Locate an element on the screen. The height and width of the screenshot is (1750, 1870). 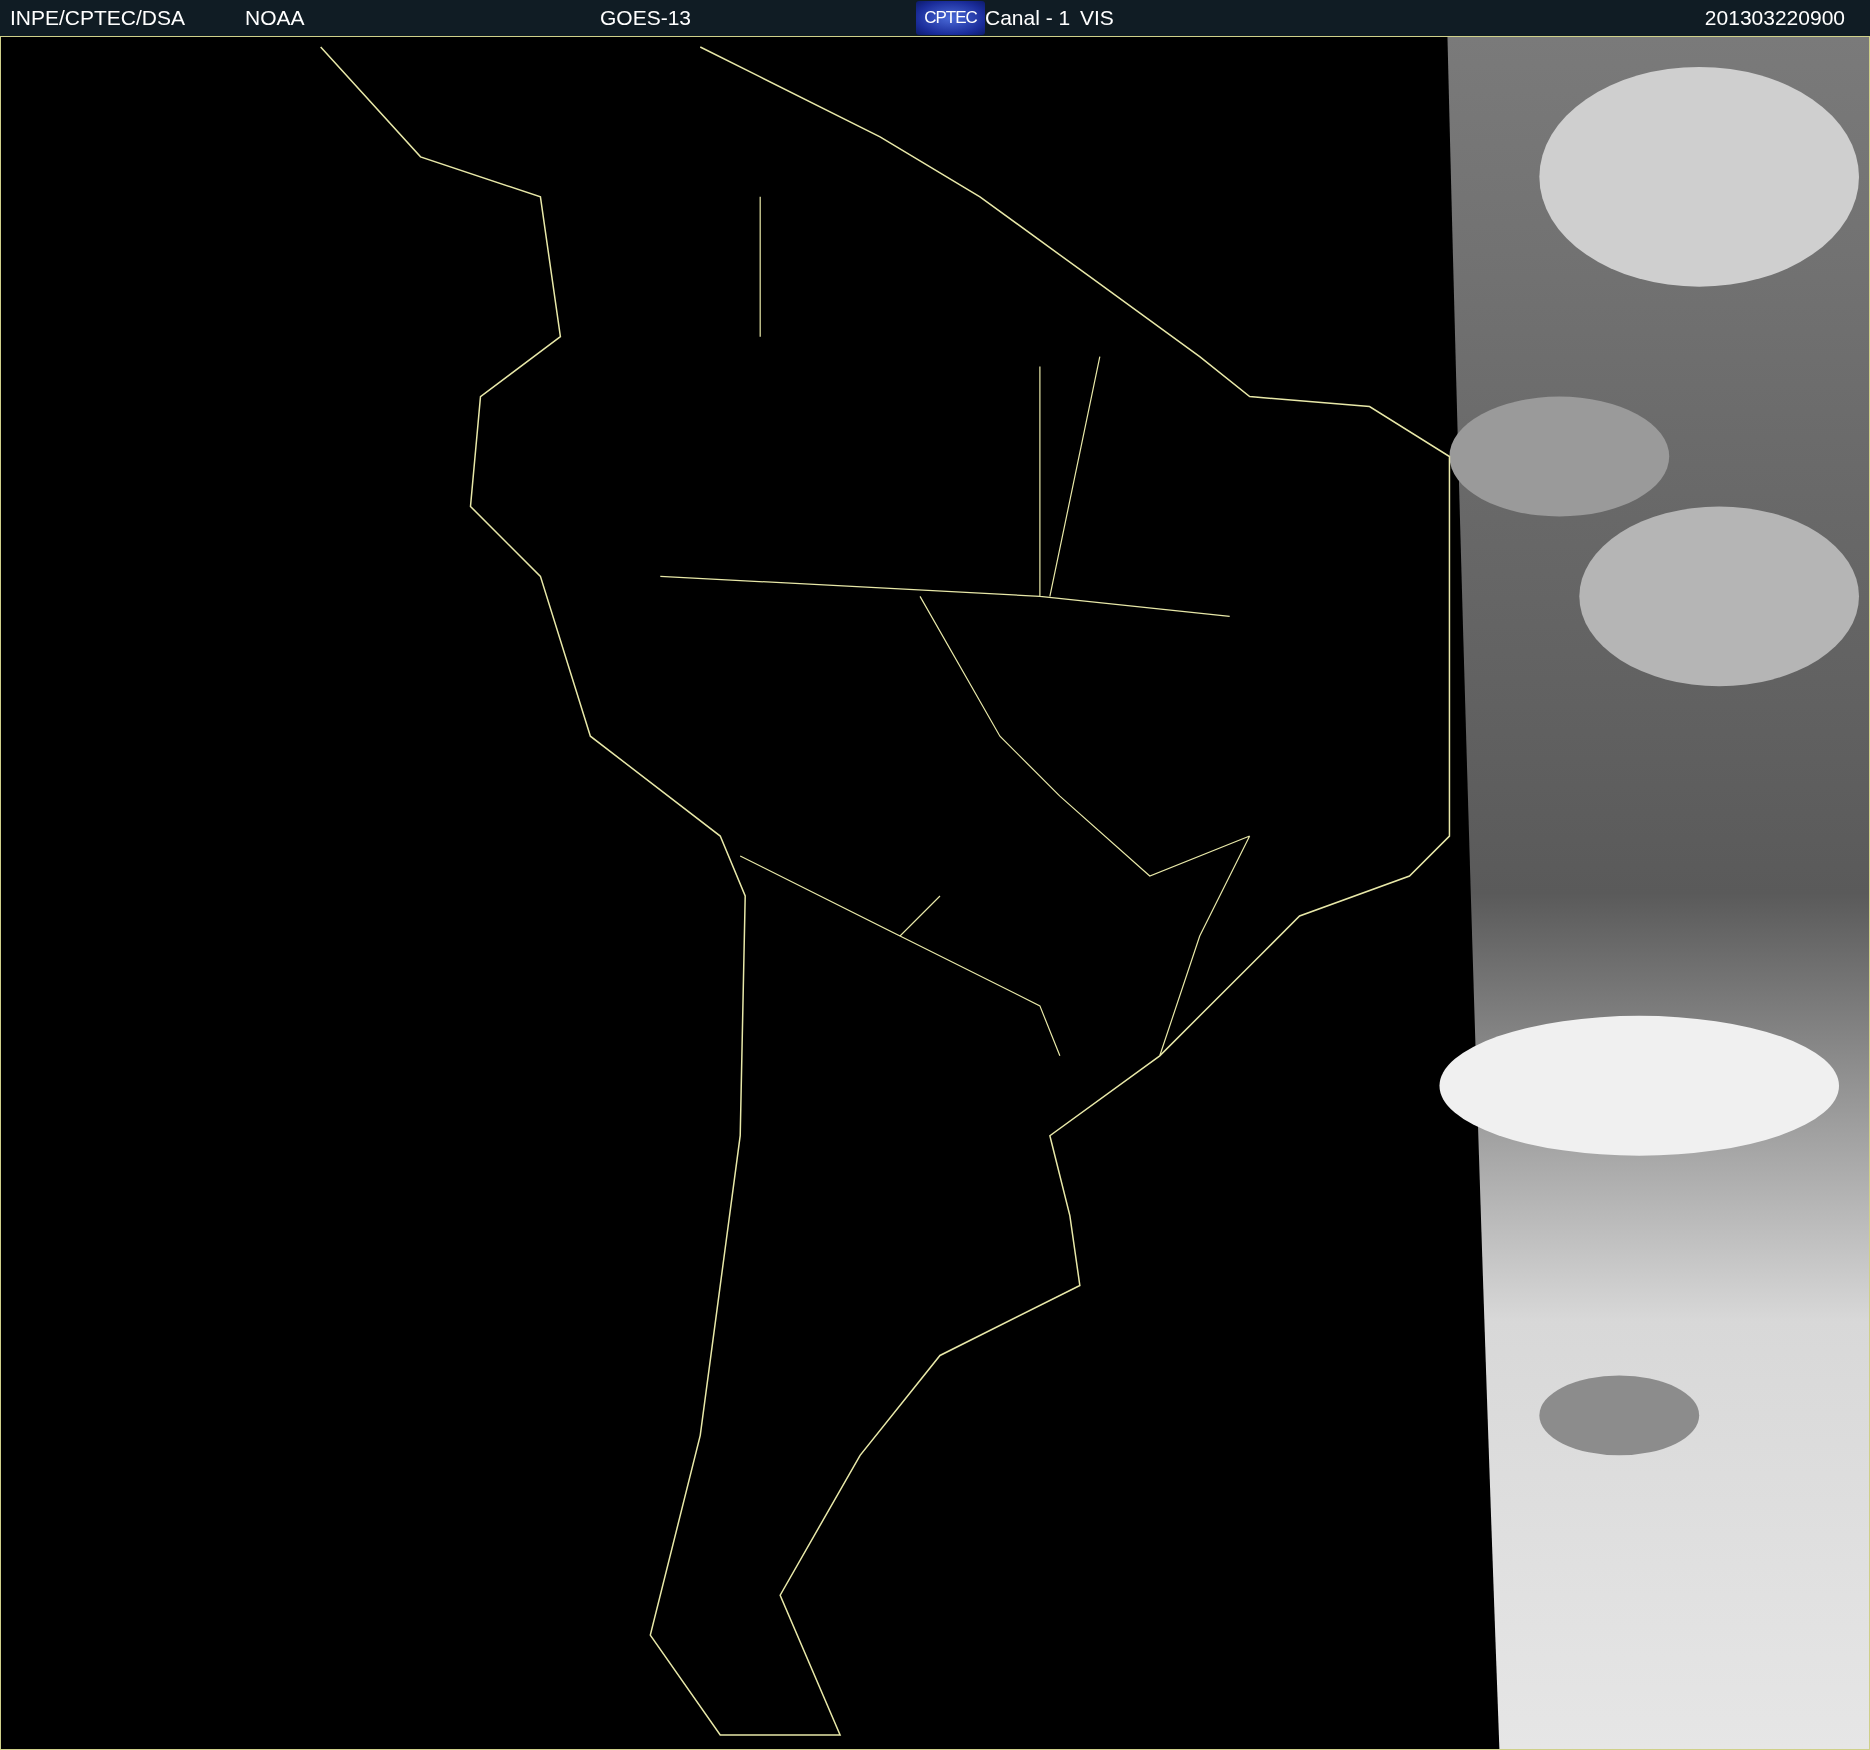
logo: CPTEC is located at coordinates (950, 18).